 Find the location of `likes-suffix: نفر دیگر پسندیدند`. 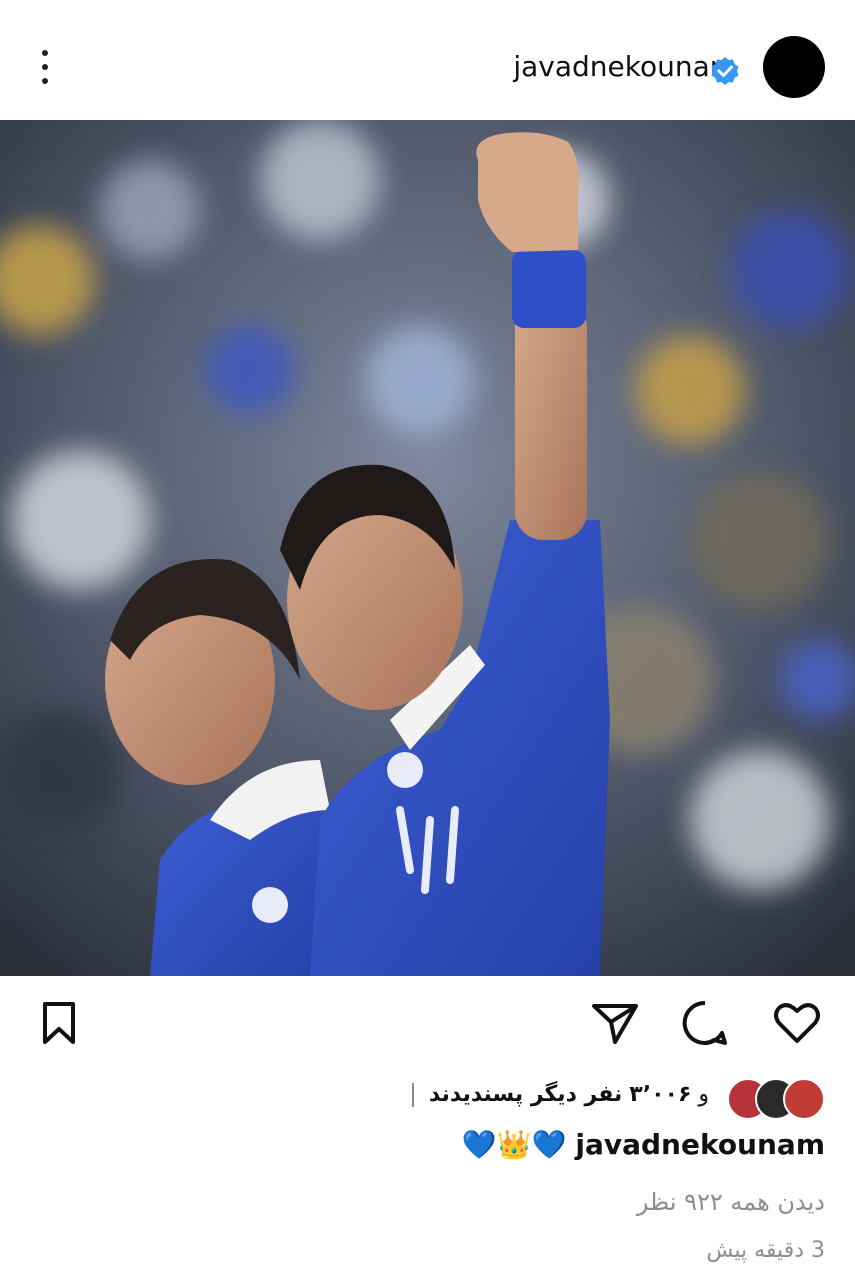

likes-suffix: نفر دیگر پسندیدند is located at coordinates (525, 1094).